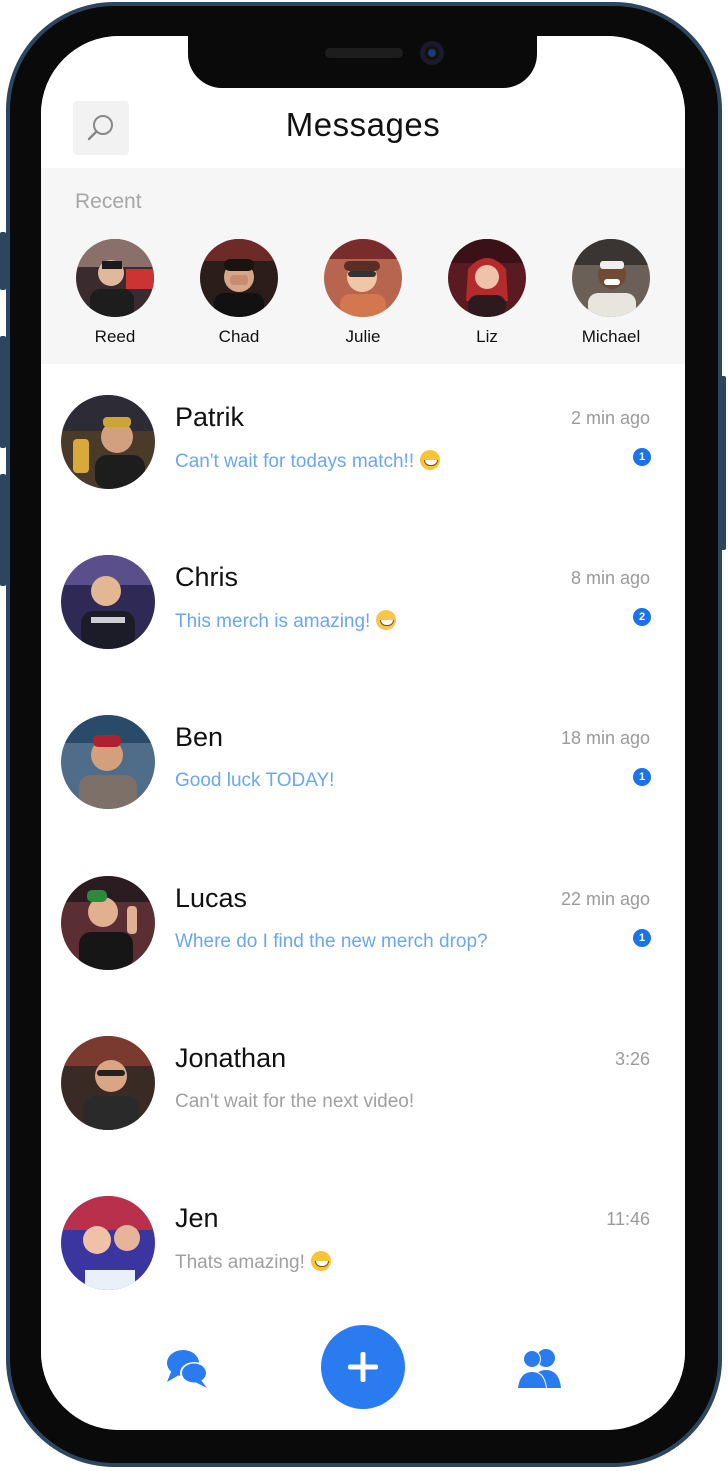 This screenshot has height=1471, width=728. What do you see at coordinates (273, 621) in the screenshot?
I see `message-text: This merch is amazing!` at bounding box center [273, 621].